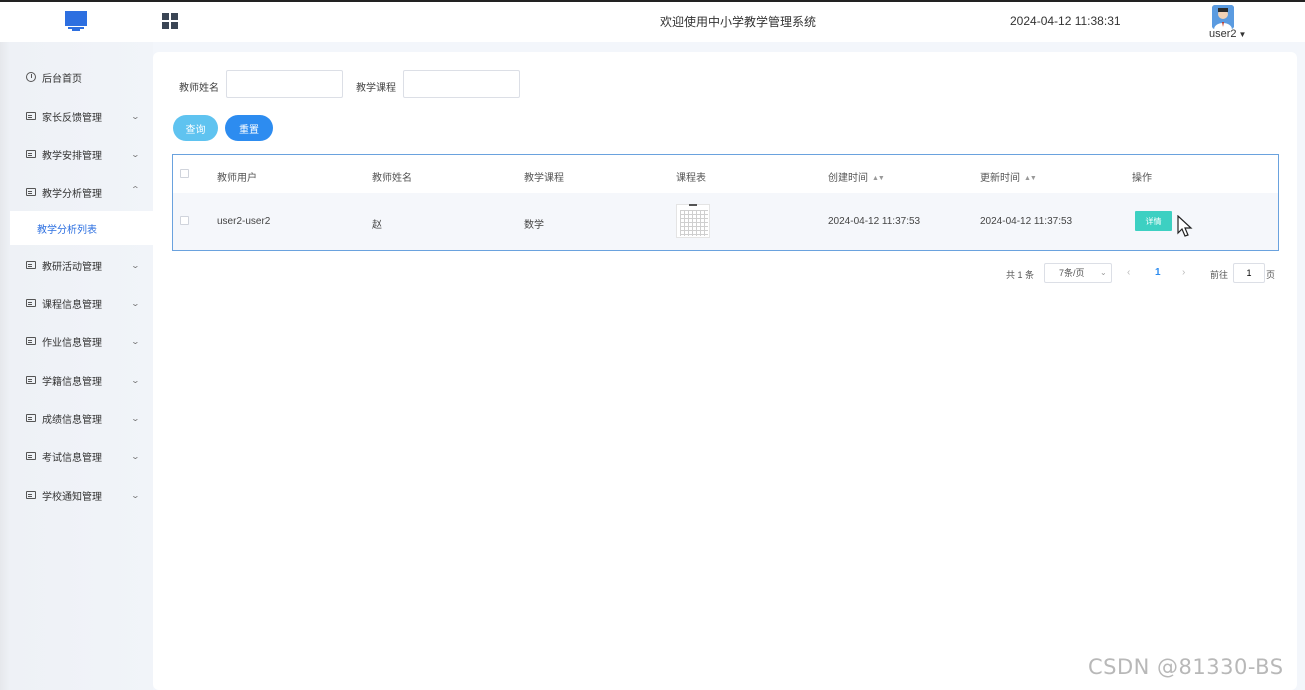 The width and height of the screenshot is (1305, 690). Describe the element at coordinates (1223, 17) in the screenshot. I see `user-avatar` at that location.